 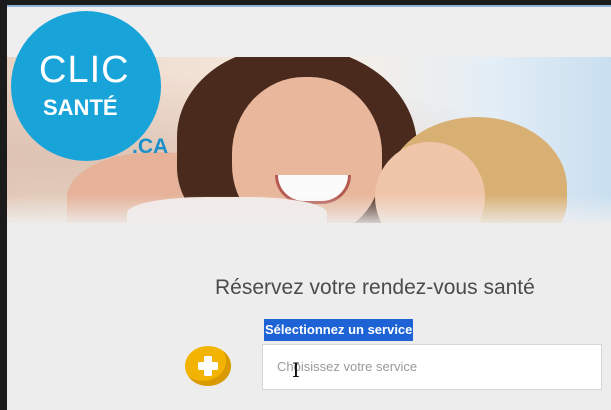 I want to click on logo-text-clic: CLIC, so click(x=84, y=70).